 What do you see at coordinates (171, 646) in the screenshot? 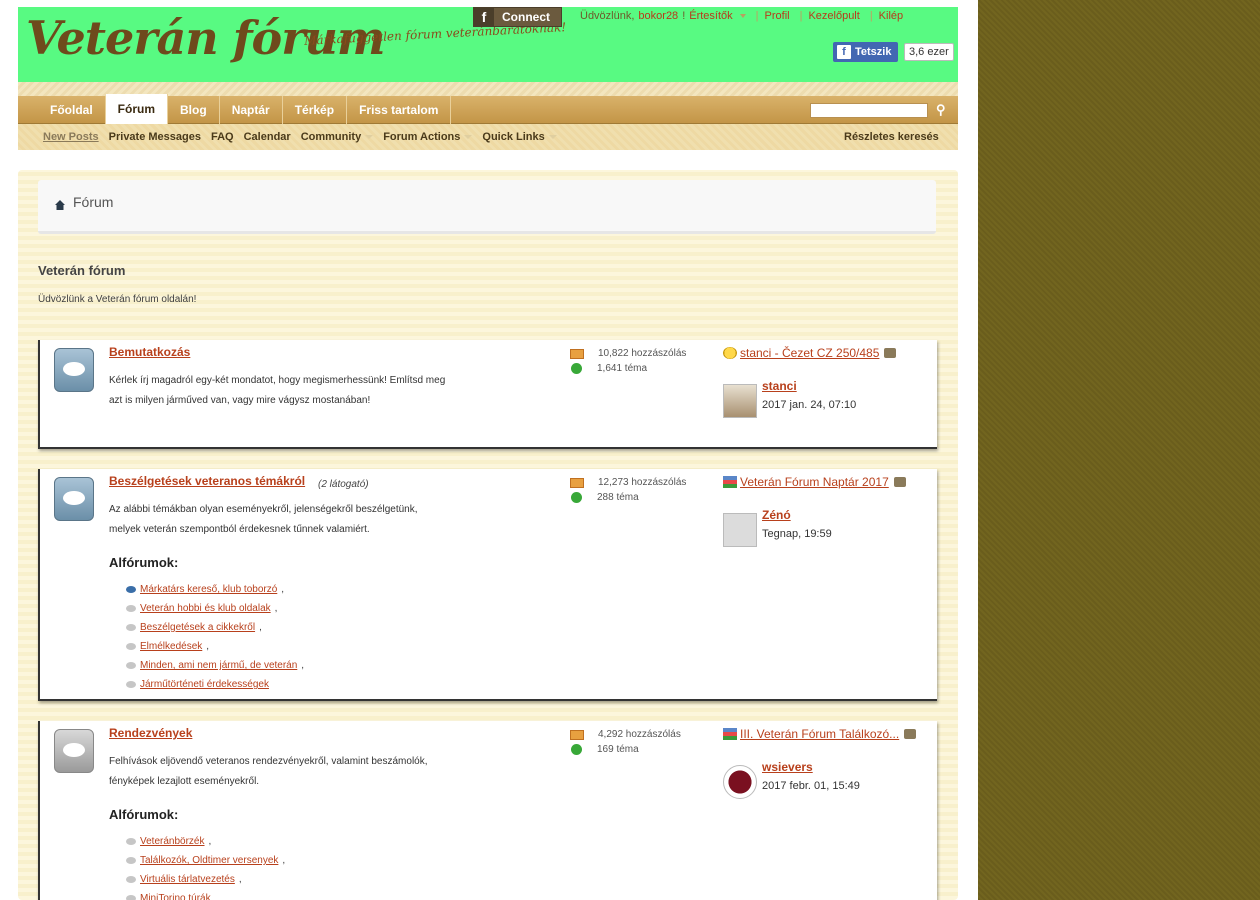
I see `subforum-link: Elmélkedések` at bounding box center [171, 646].